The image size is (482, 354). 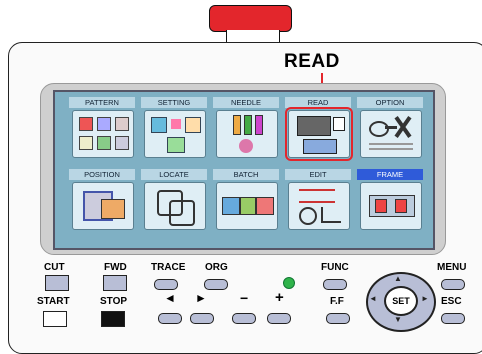 I want to click on tile-read: READ, so click(x=319, y=129).